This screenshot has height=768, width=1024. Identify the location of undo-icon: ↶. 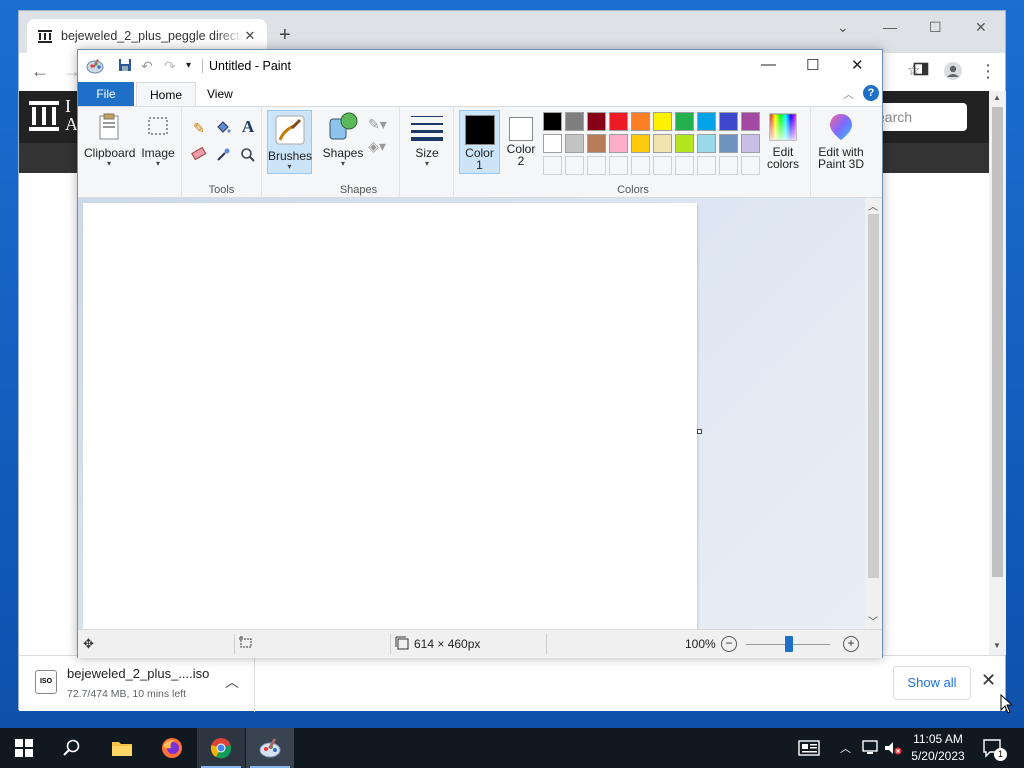
(147, 66).